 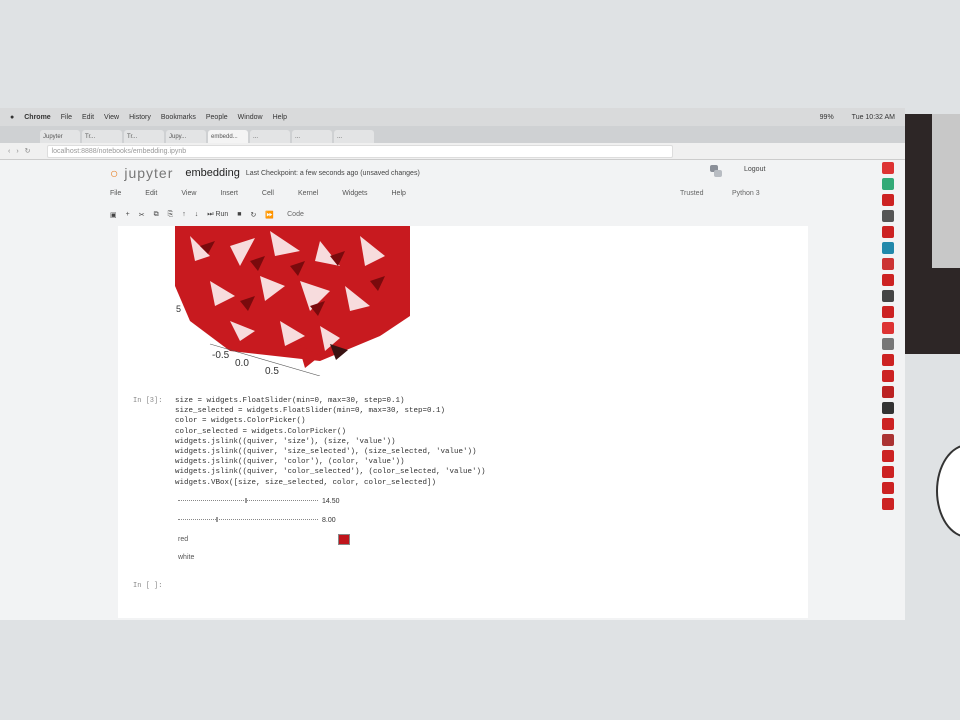 What do you see at coordinates (716, 171) in the screenshot?
I see `python-logo-icon` at bounding box center [716, 171].